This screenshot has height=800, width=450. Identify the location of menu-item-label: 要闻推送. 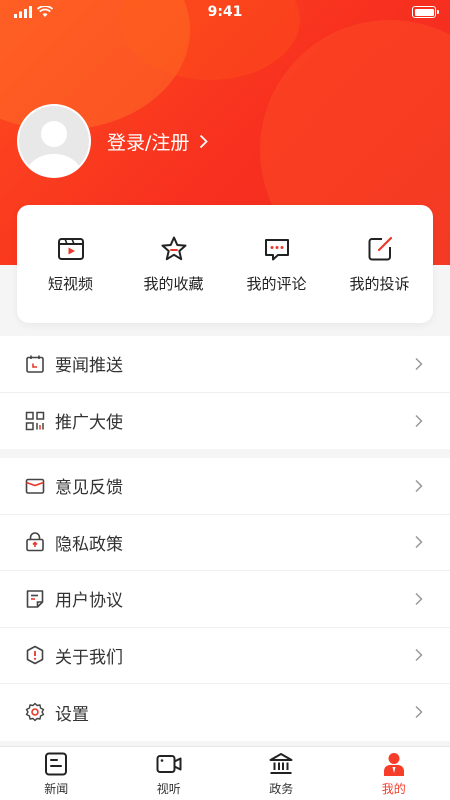
(89, 366).